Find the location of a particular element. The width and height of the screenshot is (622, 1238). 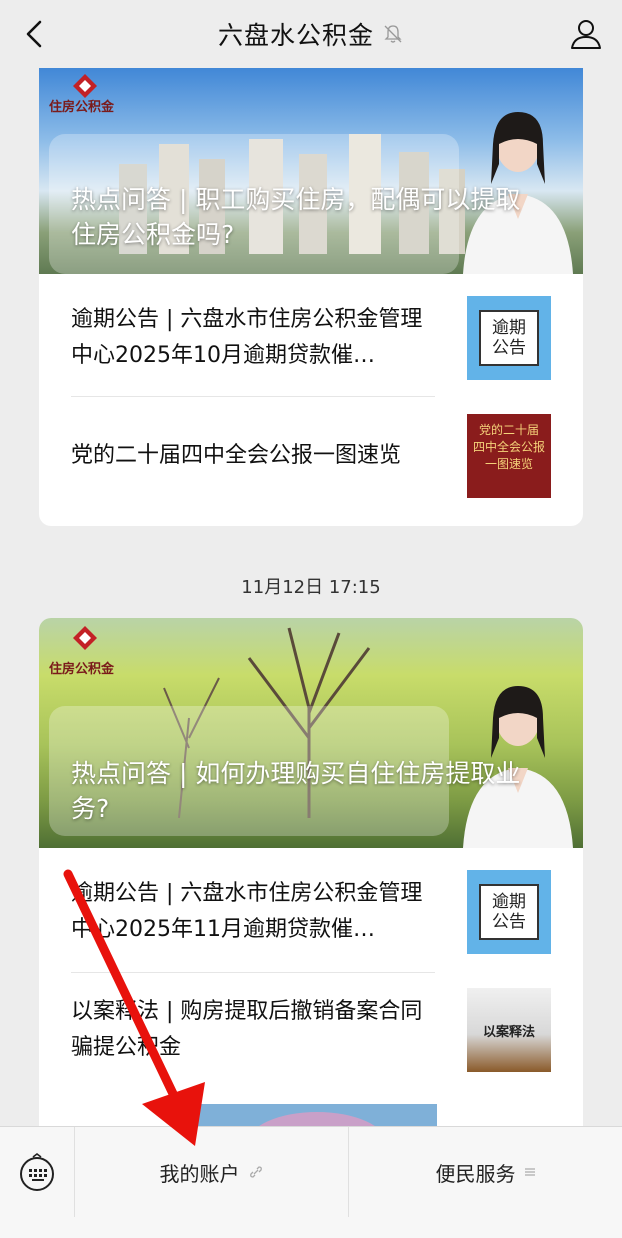

menu-label: 便民服务 is located at coordinates (475, 1173).